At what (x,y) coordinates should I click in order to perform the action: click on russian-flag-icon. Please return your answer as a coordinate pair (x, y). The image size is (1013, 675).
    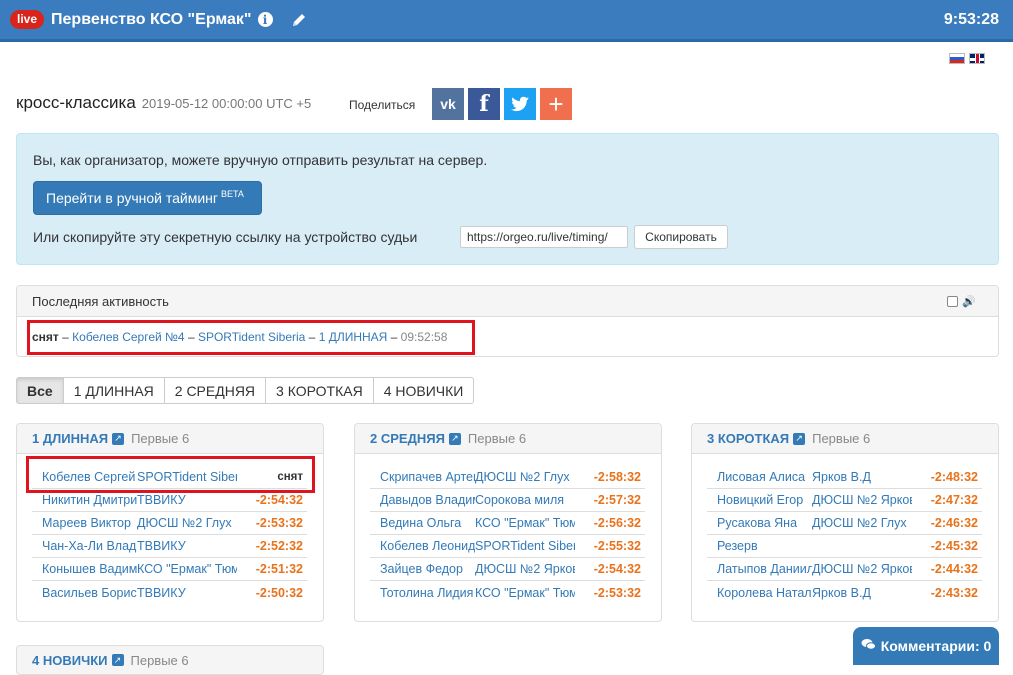
    Looking at the image, I should click on (957, 58).